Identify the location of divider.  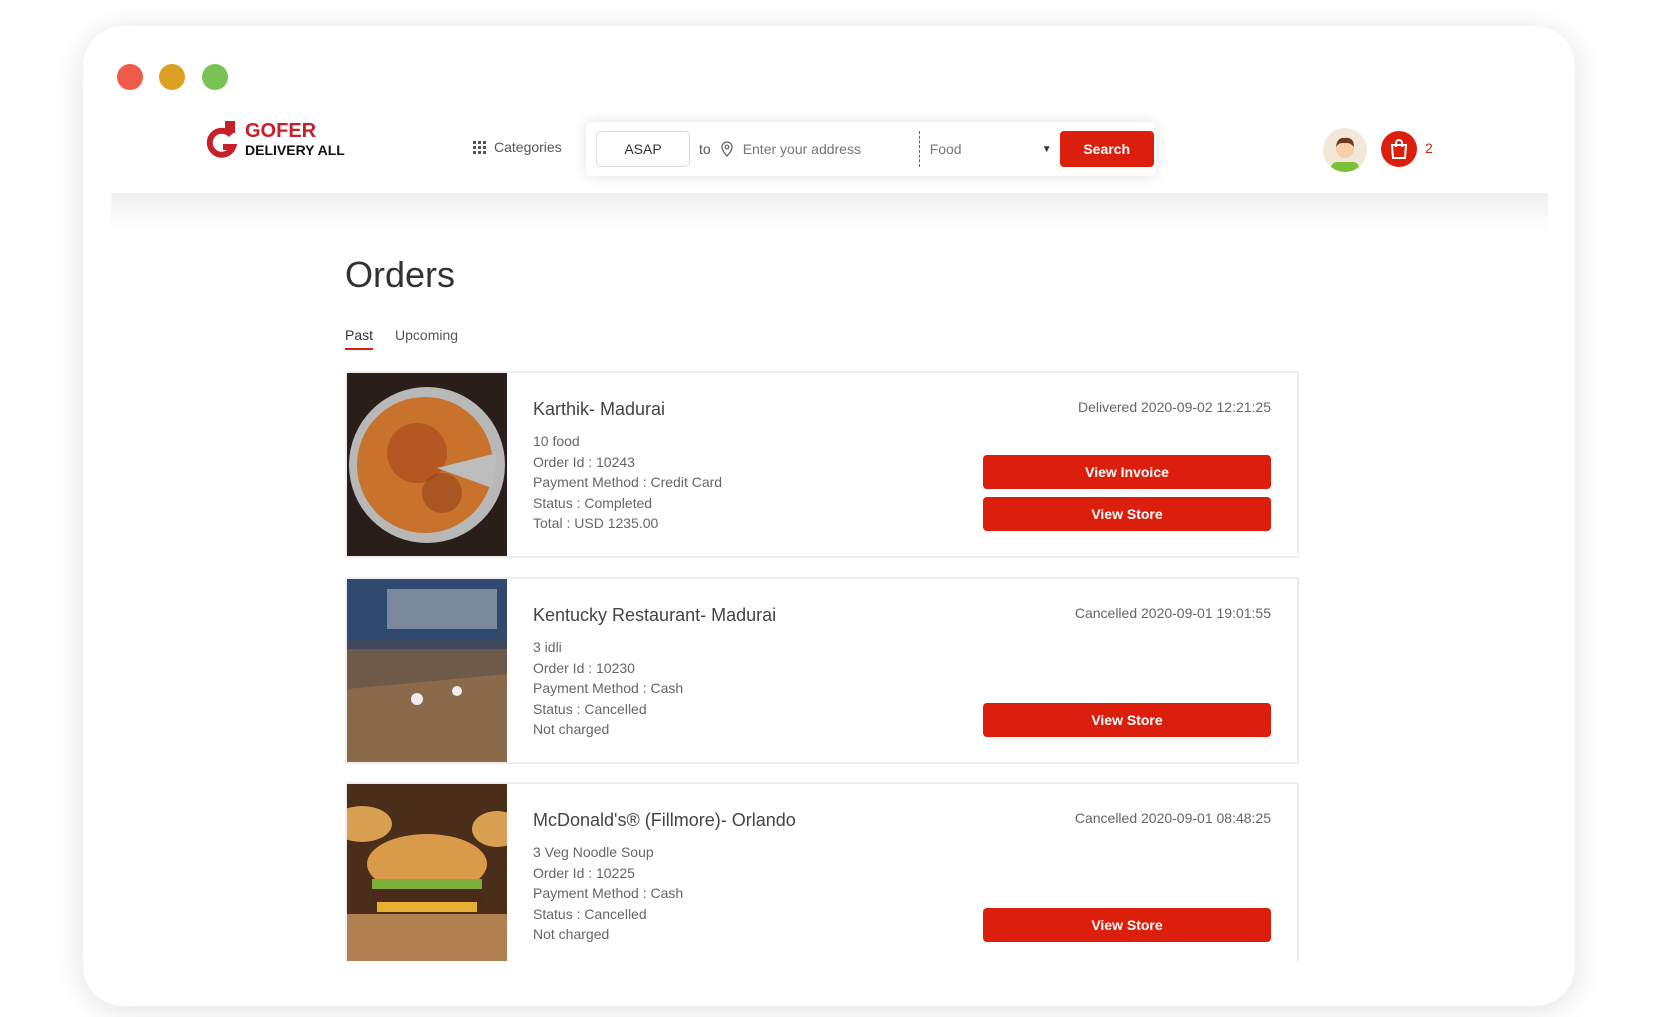
(919, 149).